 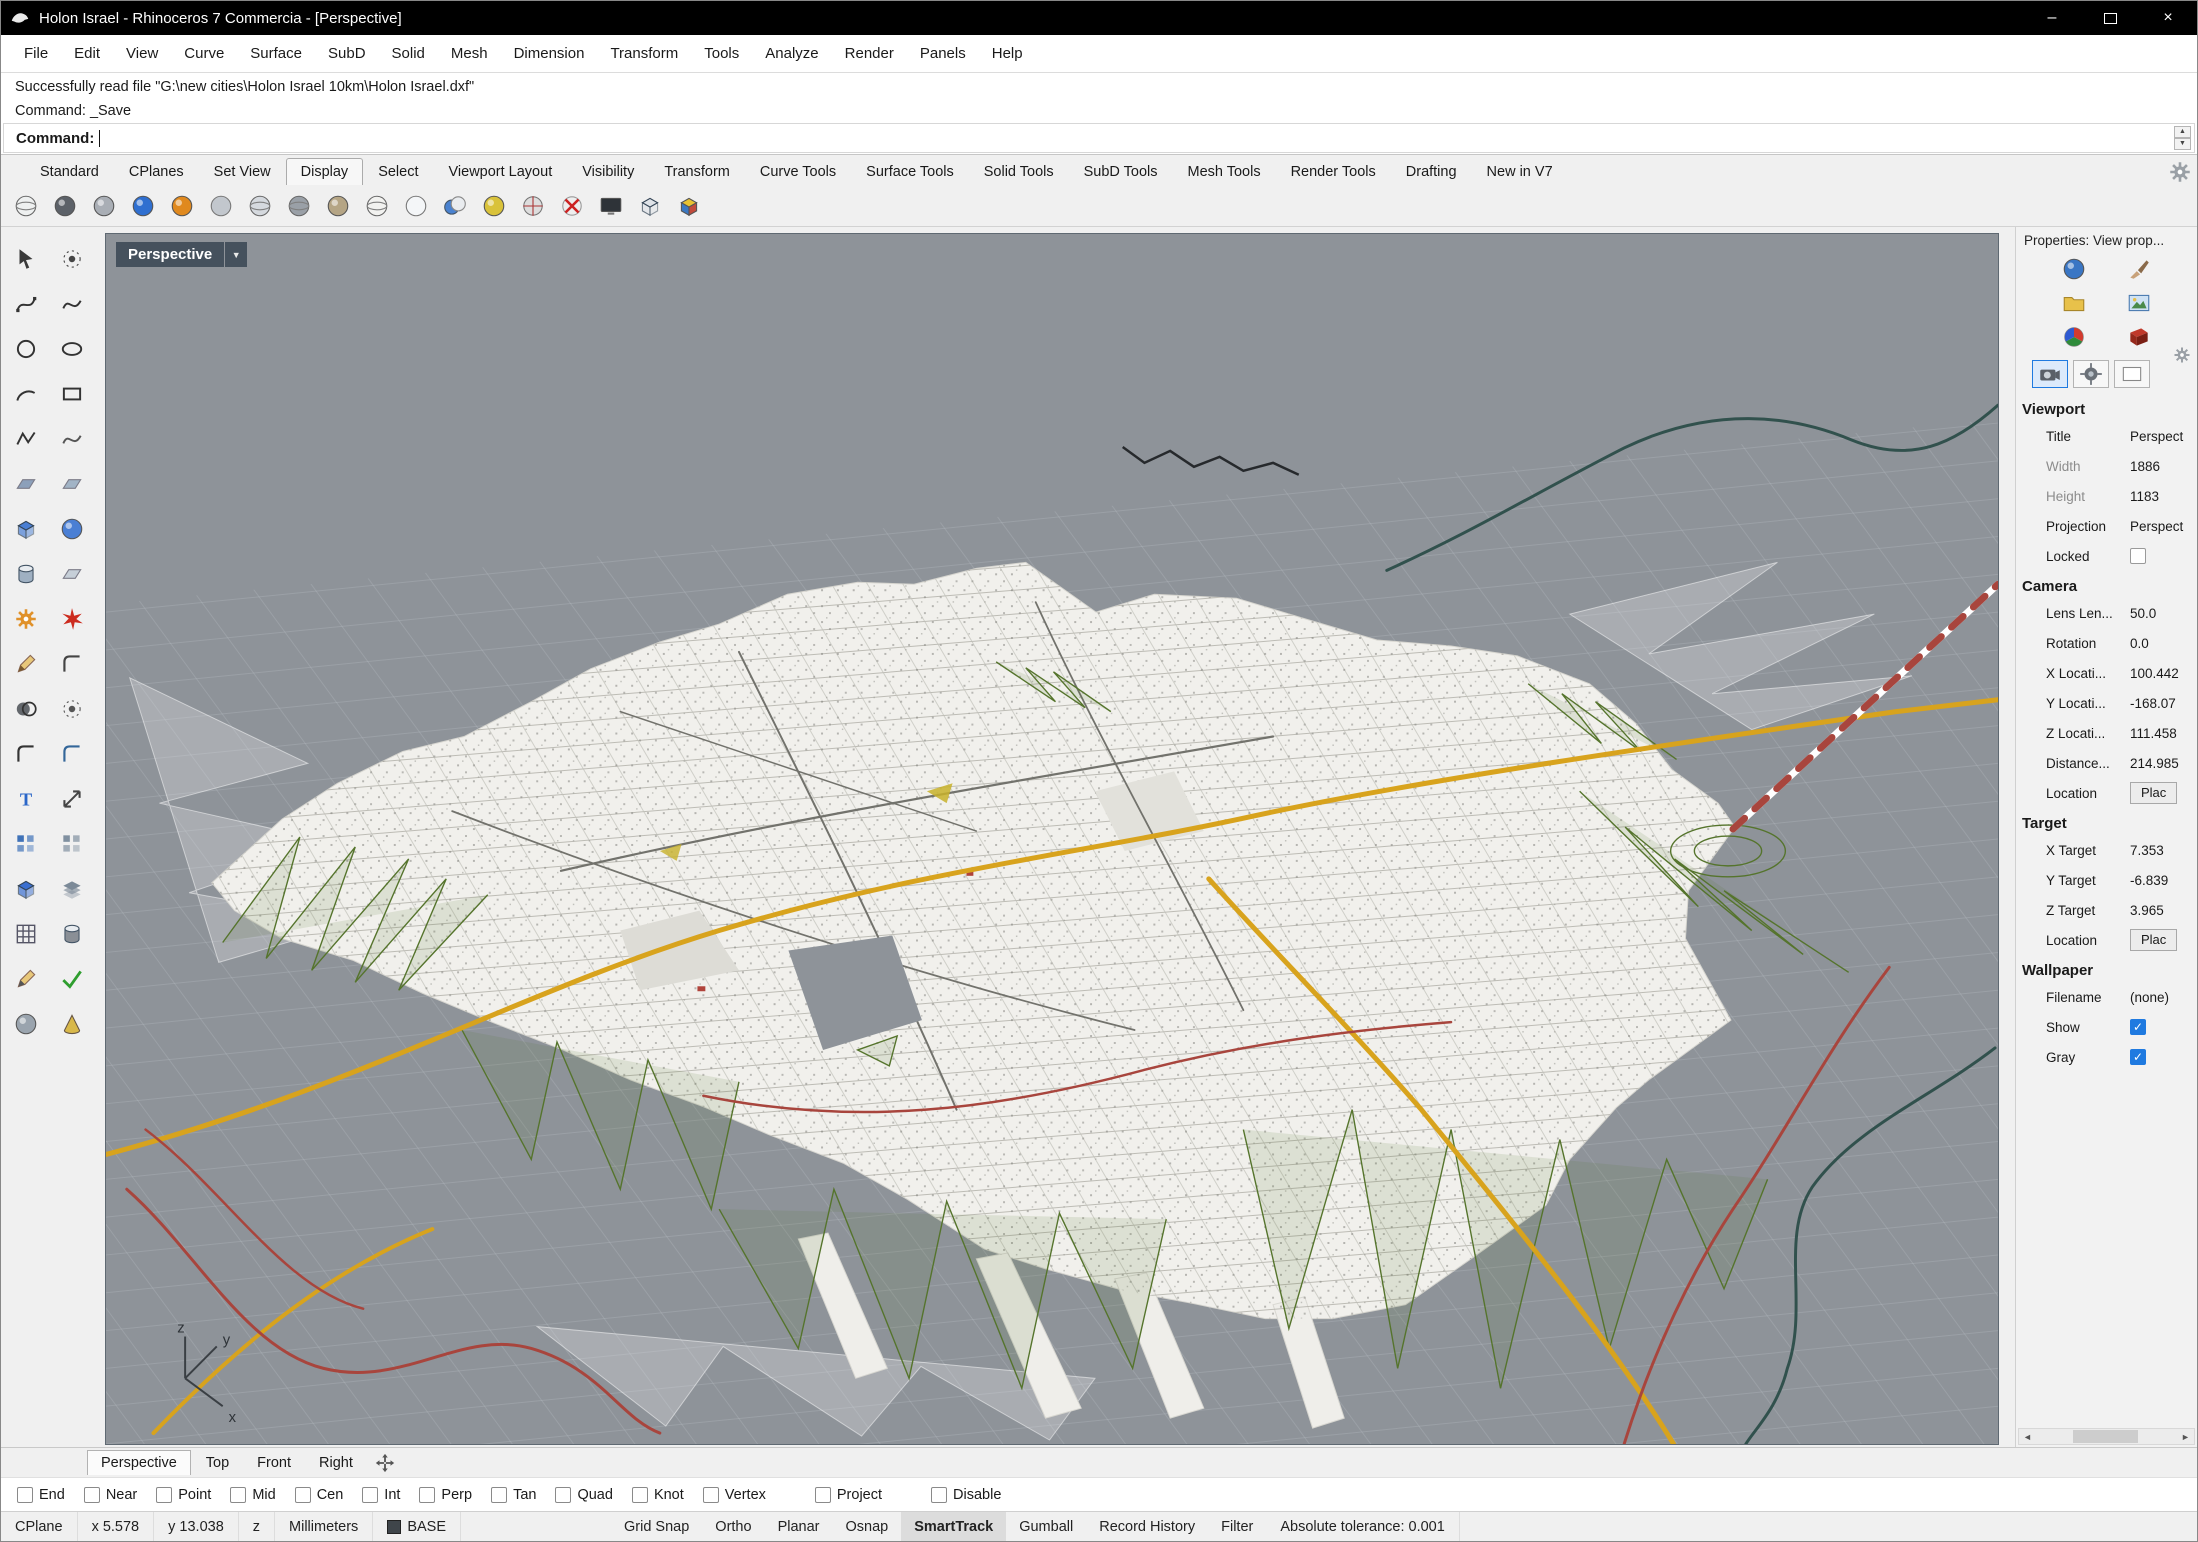 What do you see at coordinates (182, 206) in the screenshot?
I see `sun-display-icon` at bounding box center [182, 206].